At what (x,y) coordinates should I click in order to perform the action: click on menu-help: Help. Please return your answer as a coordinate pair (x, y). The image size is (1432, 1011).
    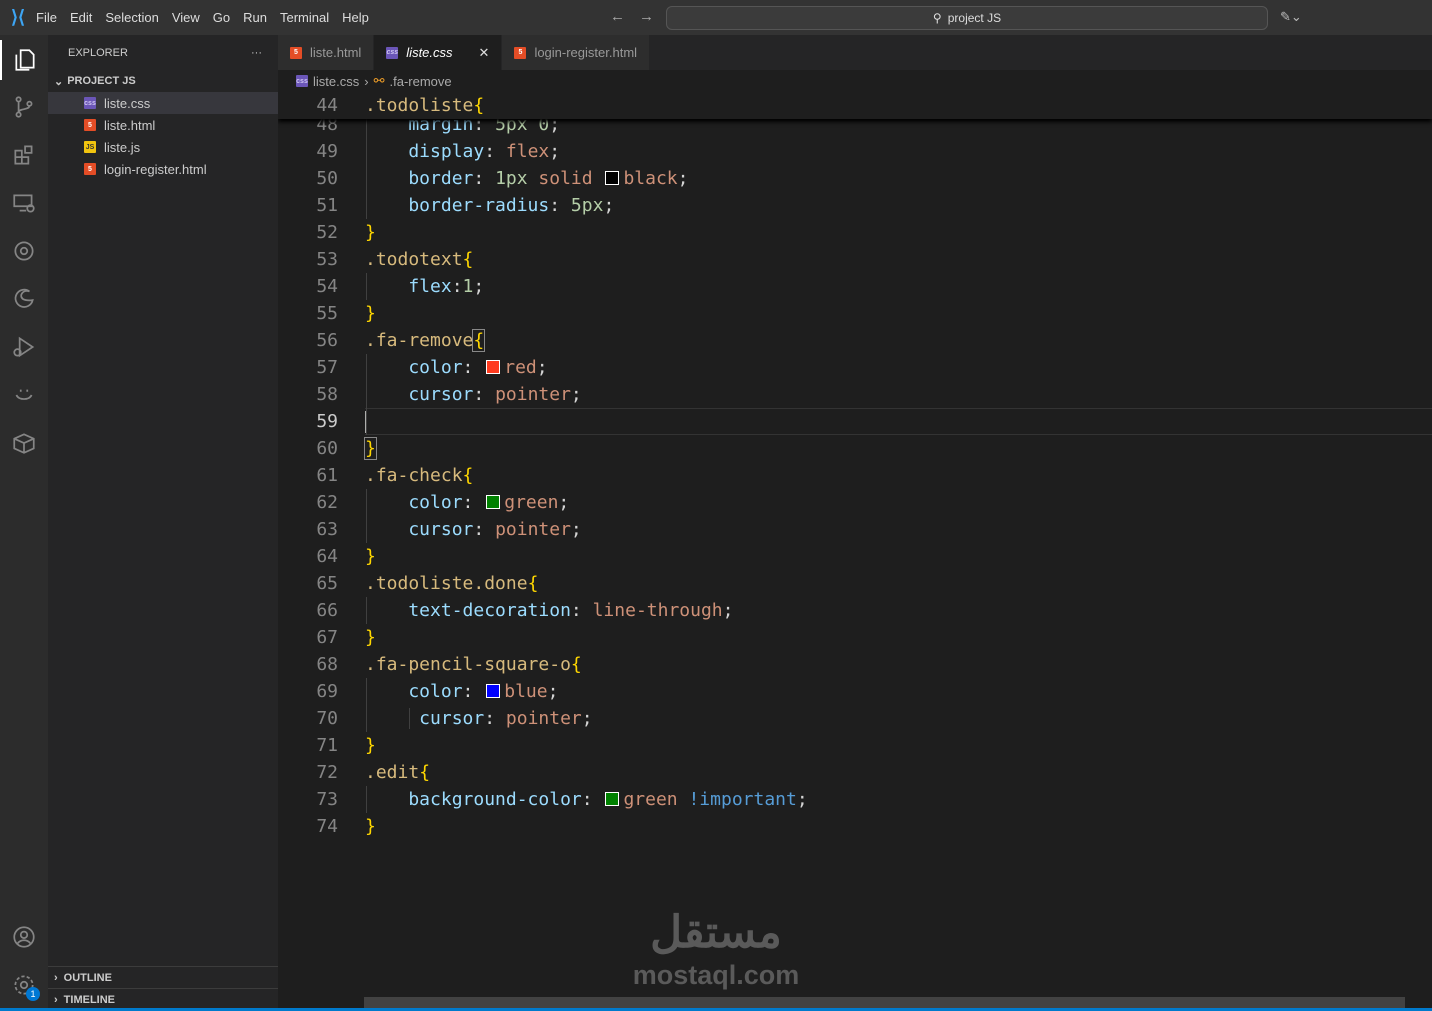
    Looking at the image, I should click on (355, 17).